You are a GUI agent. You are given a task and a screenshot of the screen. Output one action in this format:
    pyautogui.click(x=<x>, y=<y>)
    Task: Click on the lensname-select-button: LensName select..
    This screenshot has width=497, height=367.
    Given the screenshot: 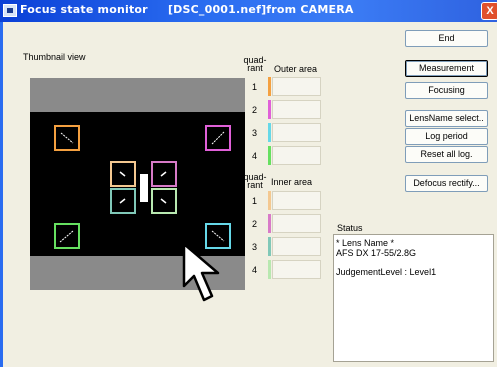 What is the action you would take?
    pyautogui.click(x=446, y=118)
    